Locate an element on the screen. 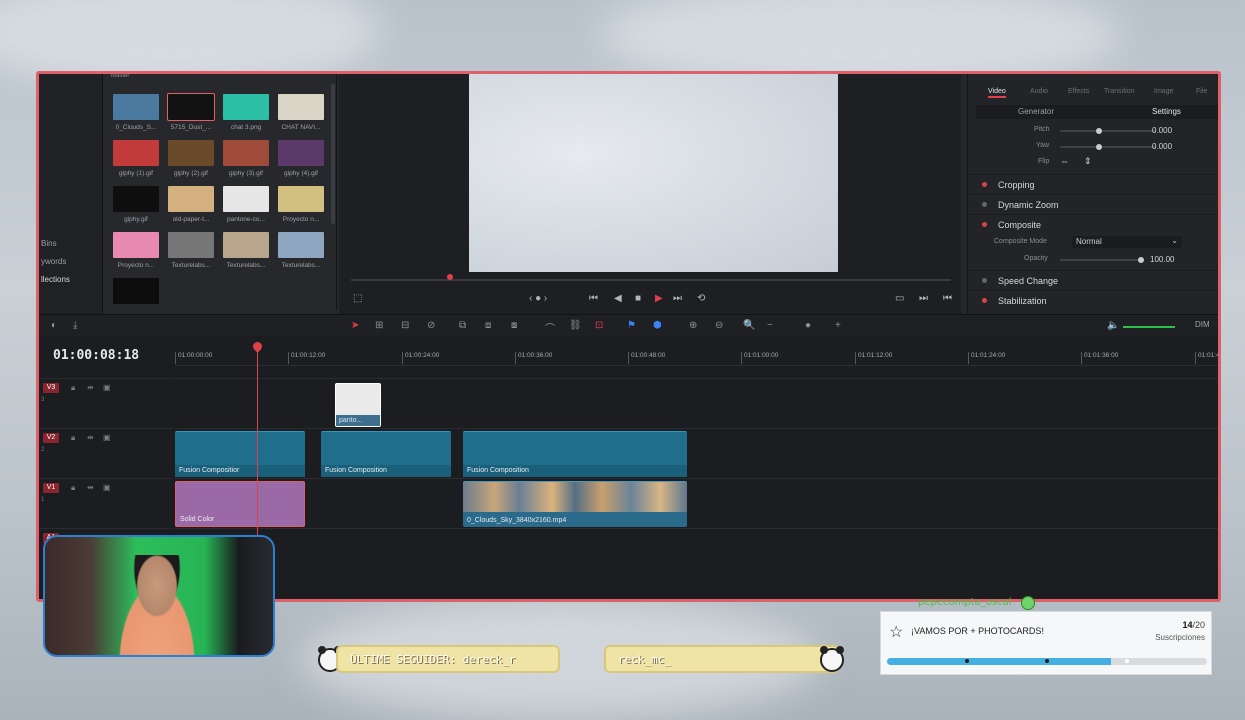 Image resolution: width=1245 pixels, height=720 pixels. blade-tool-icon: ⊘ is located at coordinates (431, 325).